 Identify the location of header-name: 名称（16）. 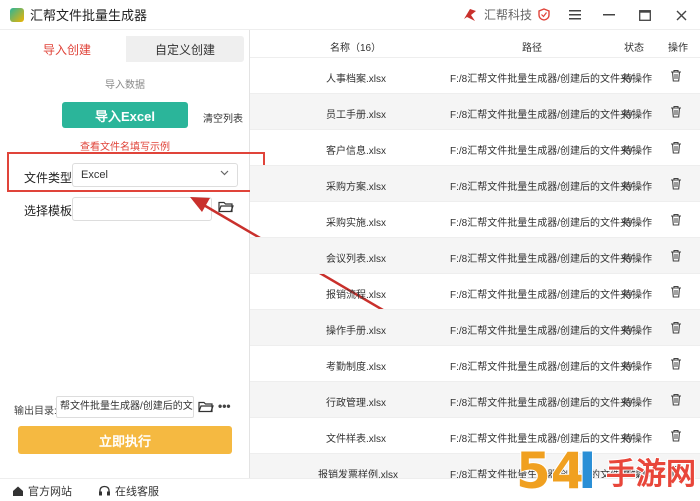
(356, 48).